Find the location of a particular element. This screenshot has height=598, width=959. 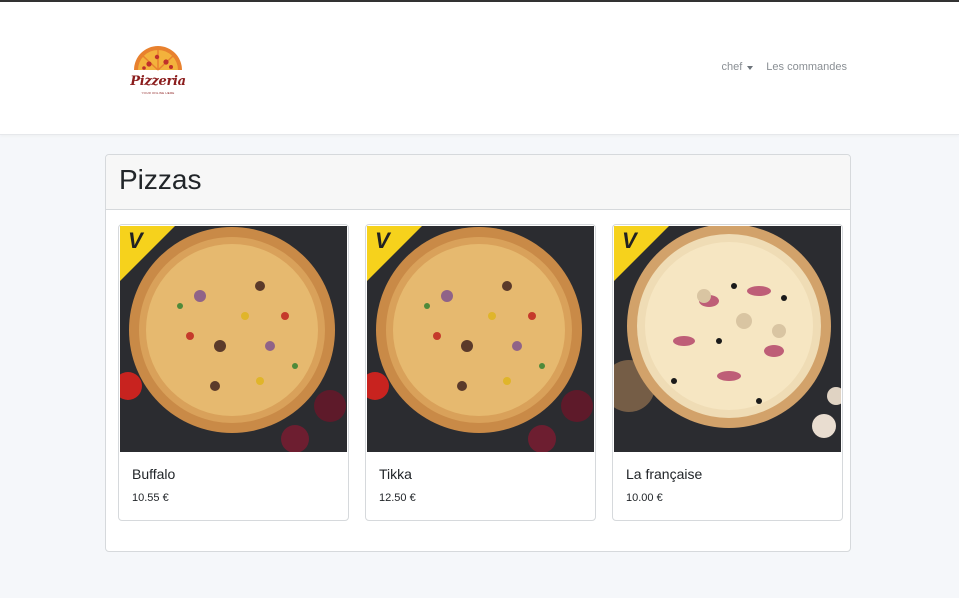

pizza-name: La française is located at coordinates (664, 474).